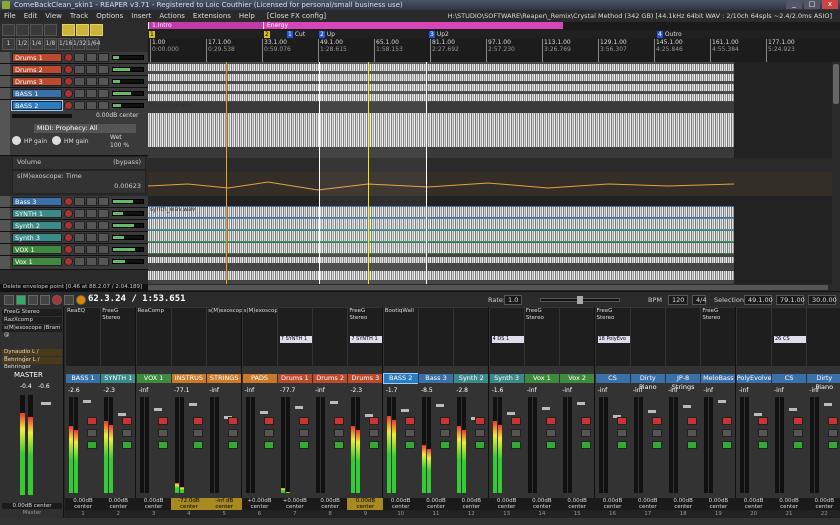 This screenshot has height=525, width=840. I want to click on marker-cut: 1 Cut, so click(295, 34).